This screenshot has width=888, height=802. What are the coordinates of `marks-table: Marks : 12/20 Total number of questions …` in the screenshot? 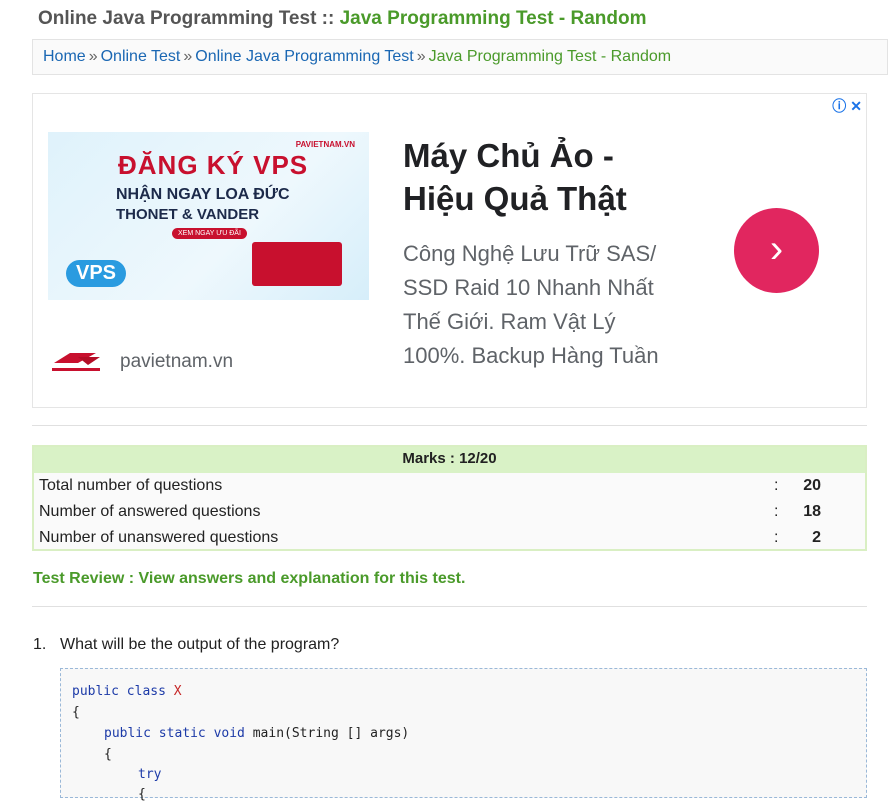 It's located at (449, 498).